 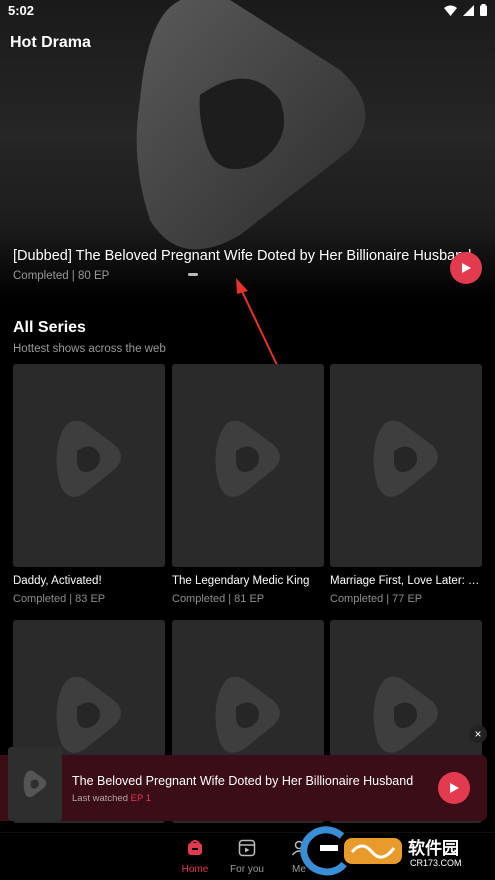 I want to click on series-status: Completed | 83 EP, so click(x=59, y=599).